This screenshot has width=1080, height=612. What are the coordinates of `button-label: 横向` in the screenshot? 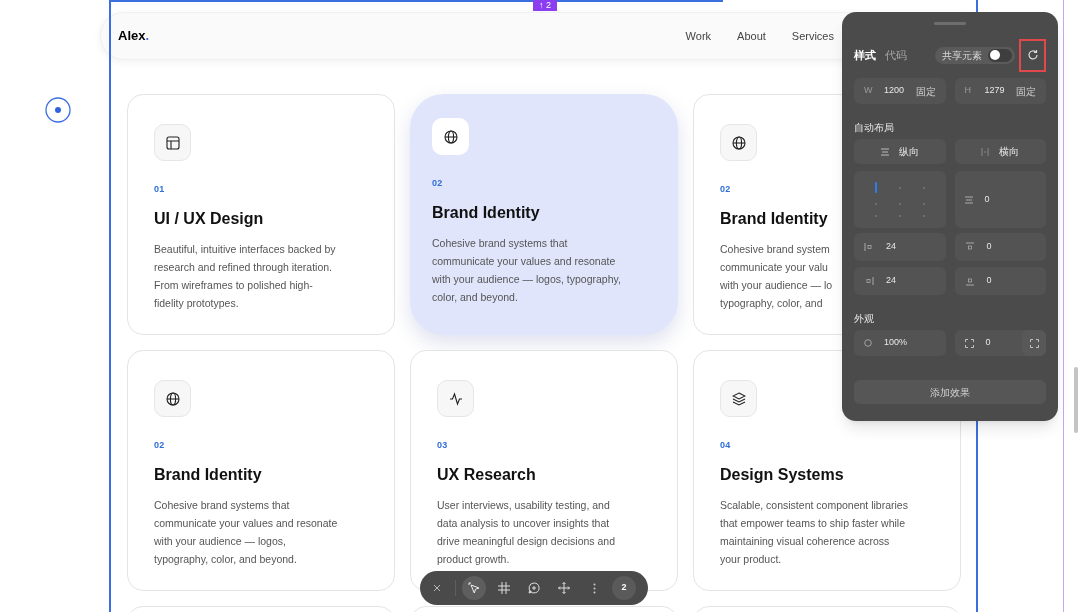 It's located at (1009, 152).